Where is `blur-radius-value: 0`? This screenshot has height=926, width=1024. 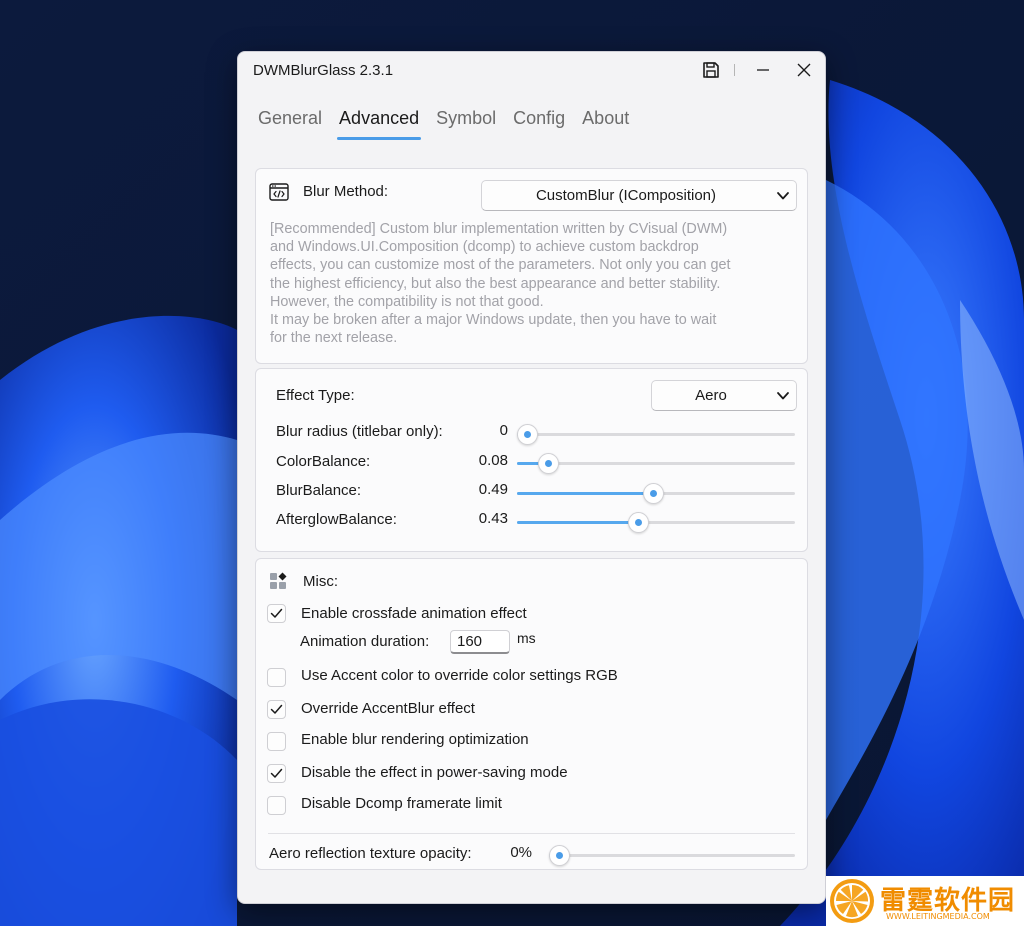
blur-radius-value: 0 is located at coordinates (503, 430).